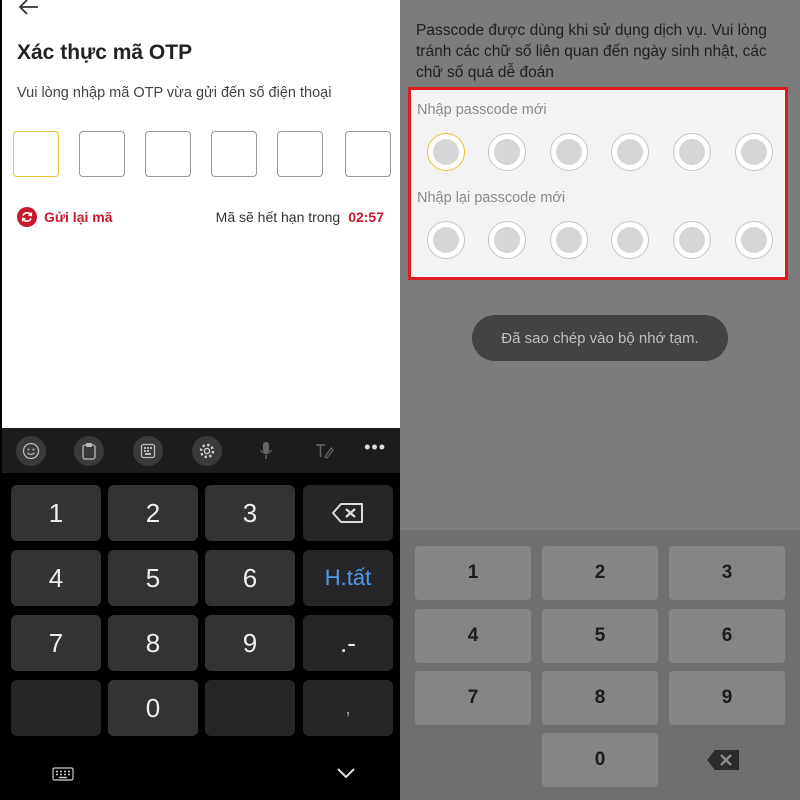 This screenshot has width=800, height=800. What do you see at coordinates (366, 217) in the screenshot?
I see `expire-time: 02:57` at bounding box center [366, 217].